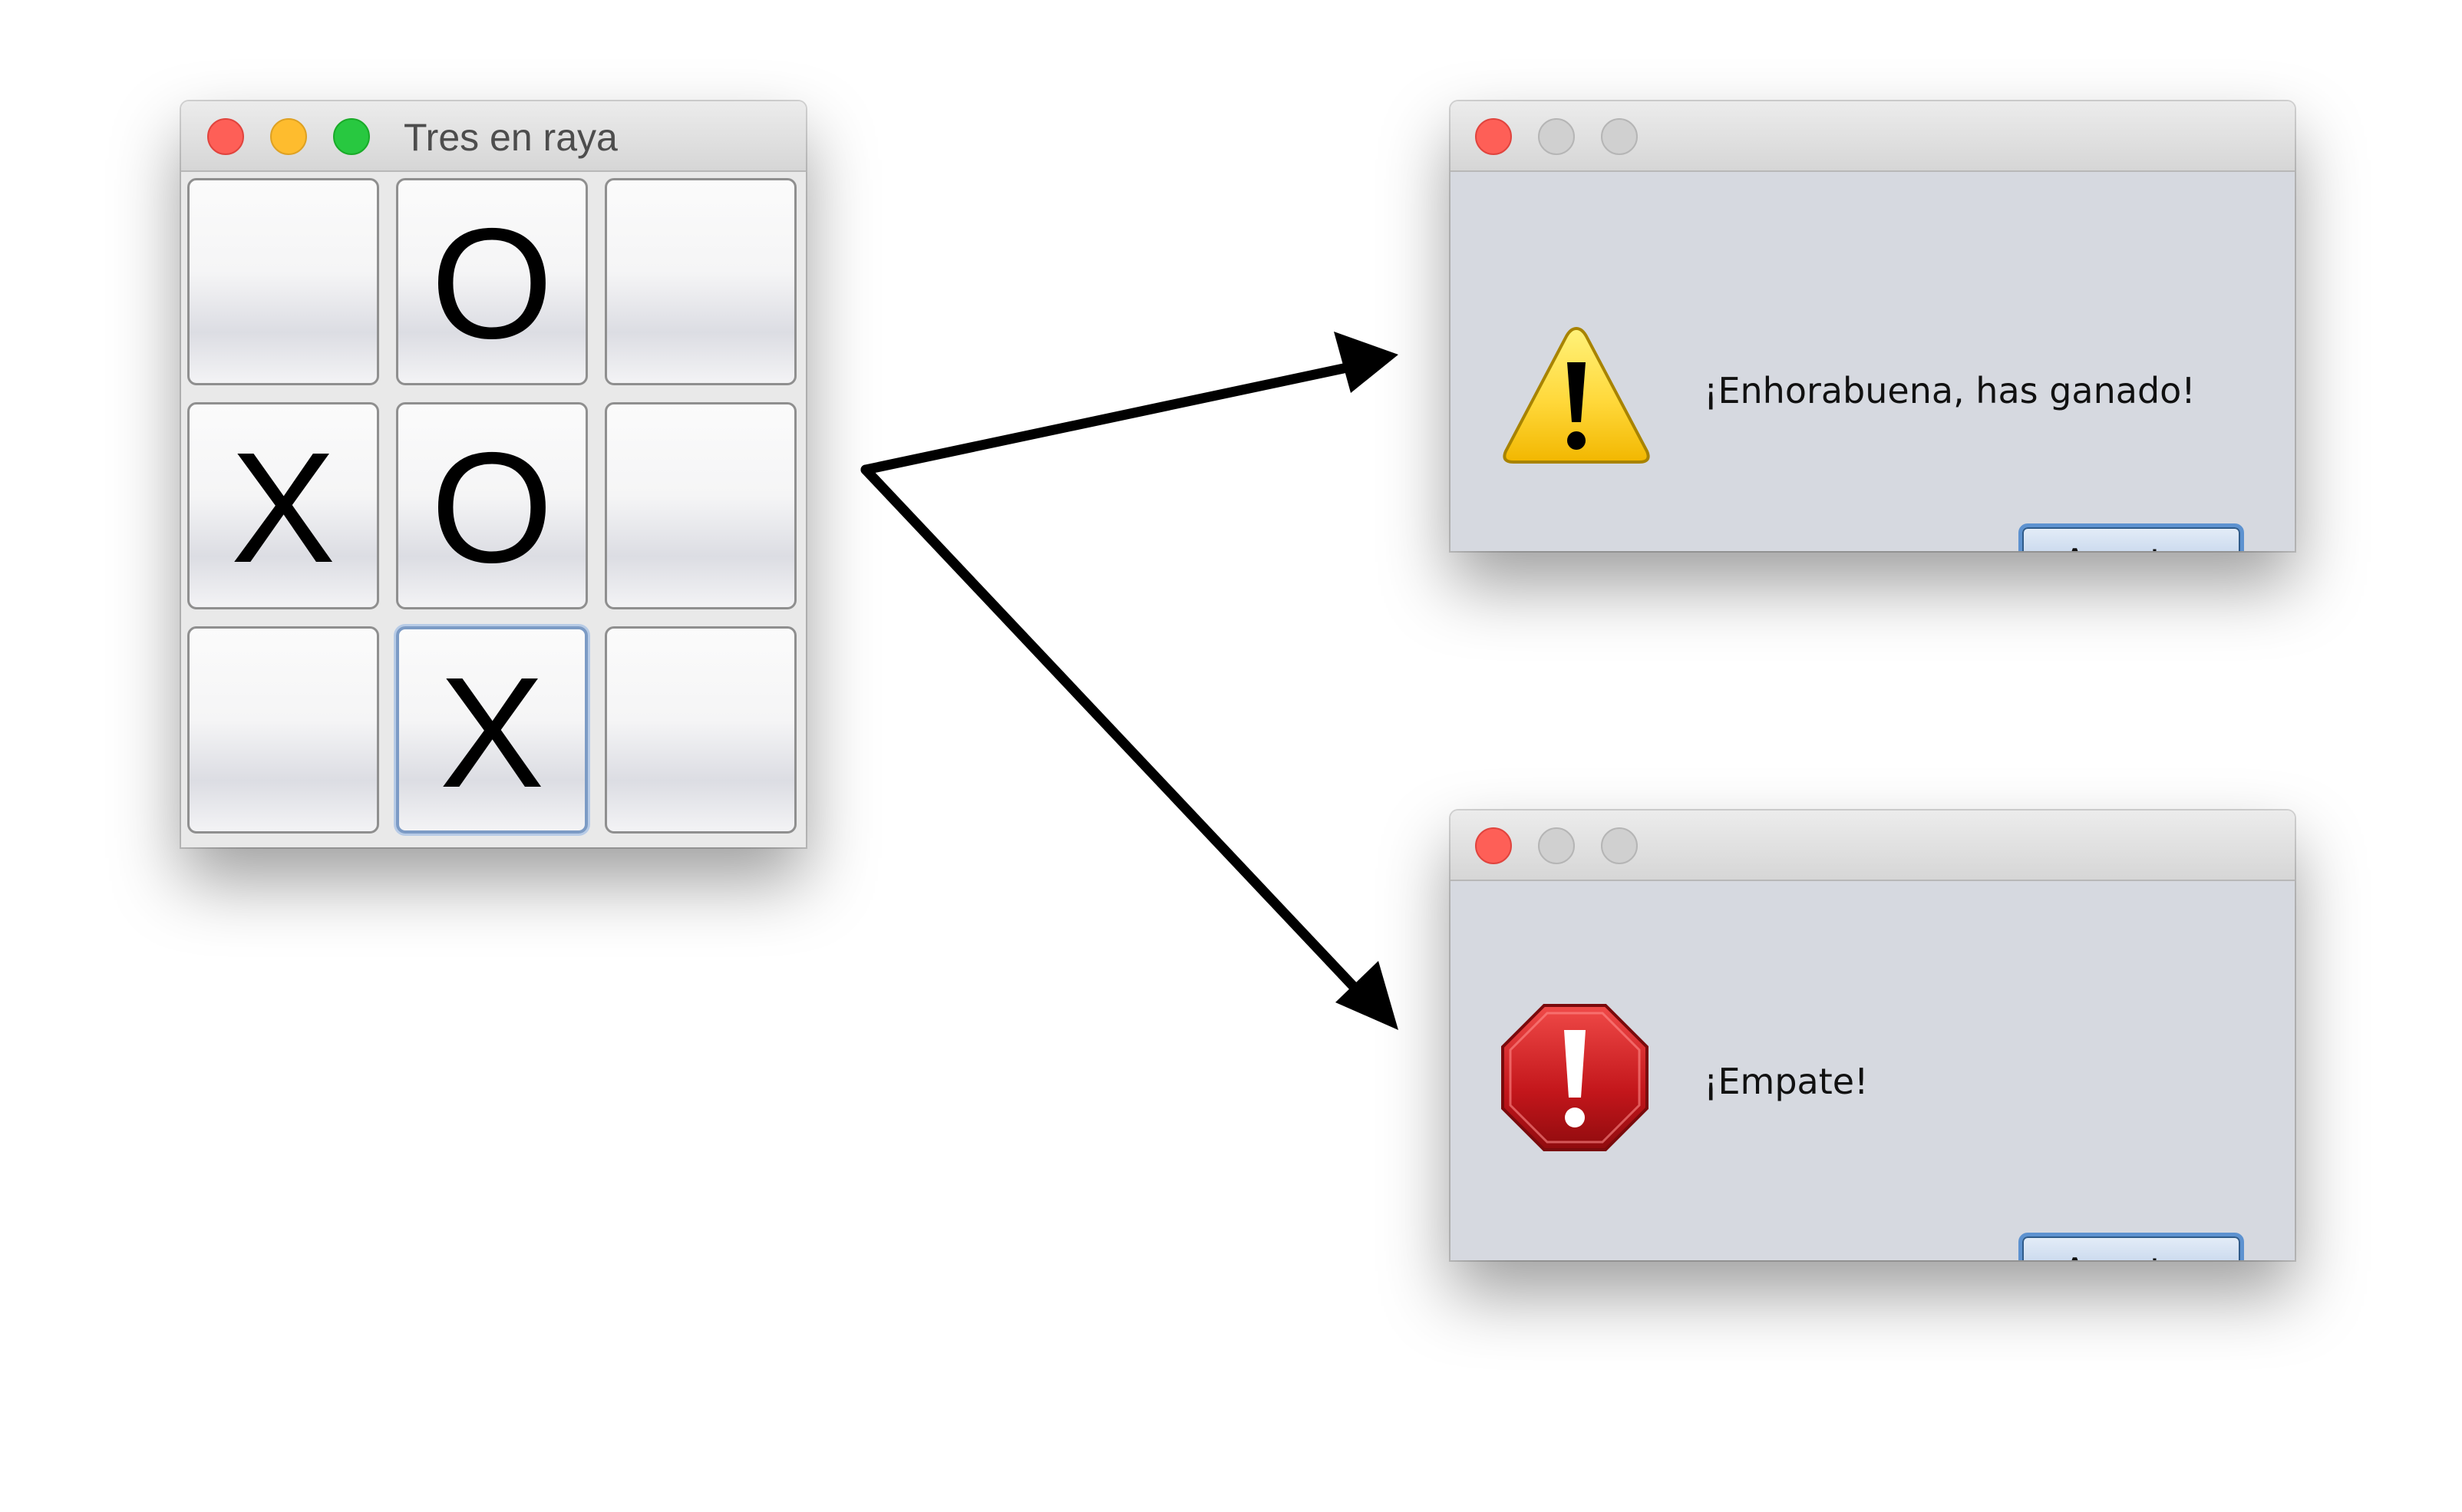  Describe the element at coordinates (1950, 391) in the screenshot. I see `dialog-message: ¡Enhorabuena, has ganado!` at that location.